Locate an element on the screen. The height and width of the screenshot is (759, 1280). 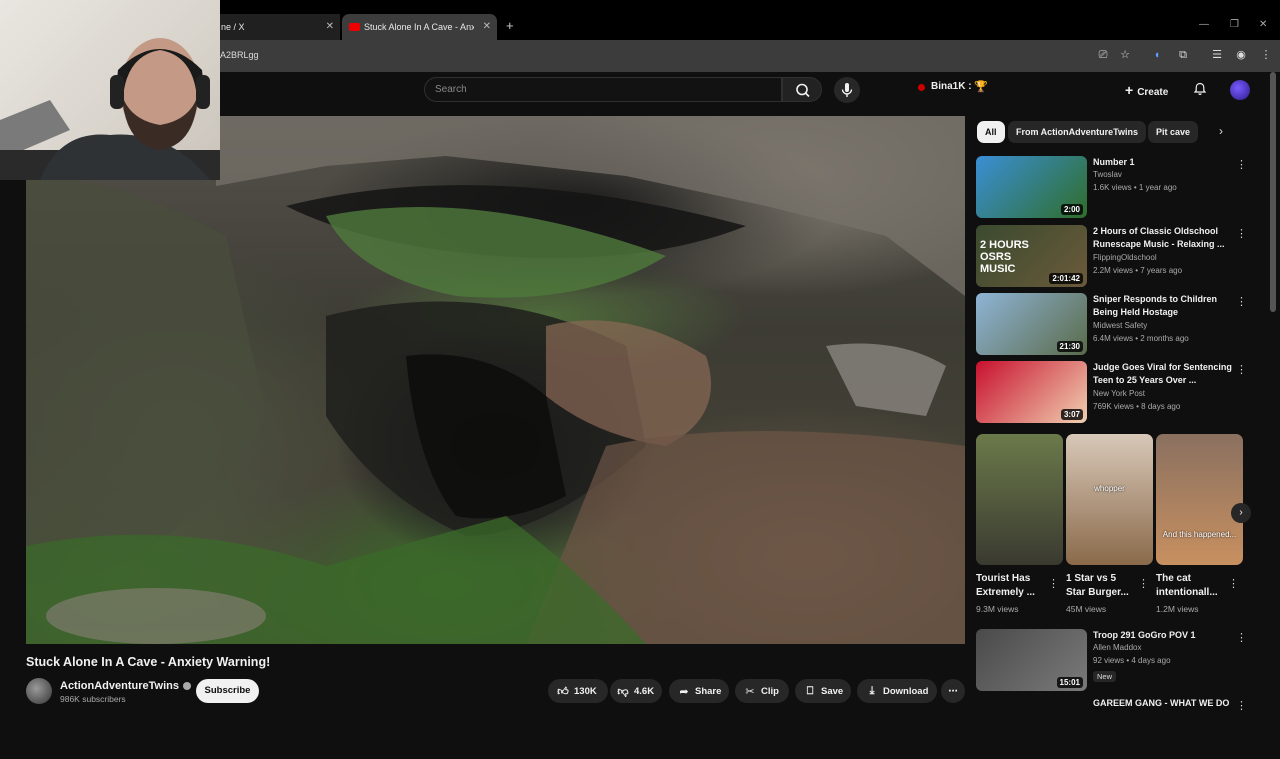
video-meta: 6.4M views • 2 months ago is located at coordinates (1141, 338).